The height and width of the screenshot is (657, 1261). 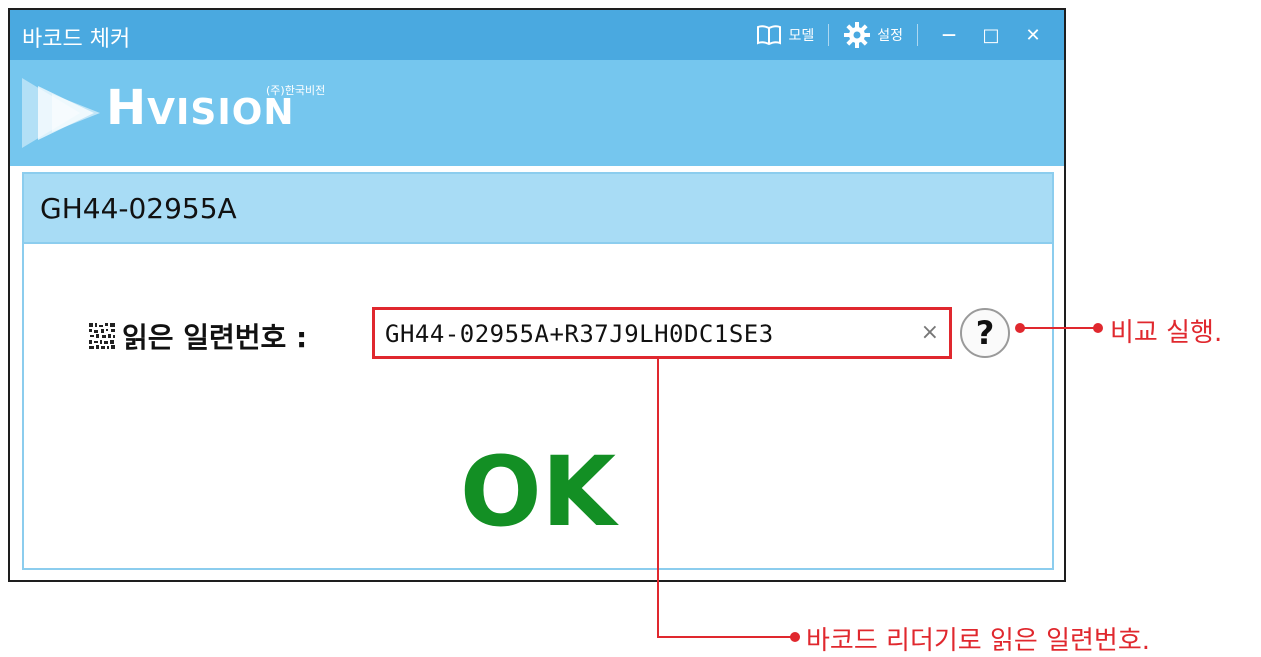 I want to click on serial-callout-end-dot, so click(x=795, y=637).